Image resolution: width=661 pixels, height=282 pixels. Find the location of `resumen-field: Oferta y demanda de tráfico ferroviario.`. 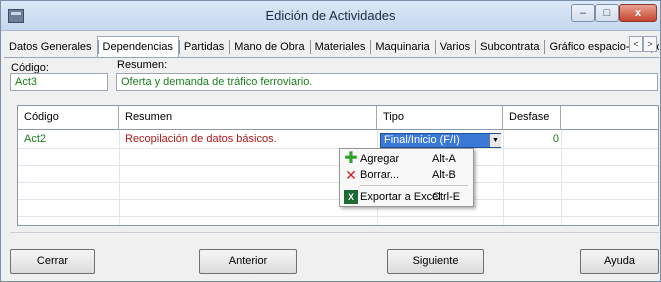

resumen-field: Oferta y demanda de tráfico ferroviario. is located at coordinates (387, 82).